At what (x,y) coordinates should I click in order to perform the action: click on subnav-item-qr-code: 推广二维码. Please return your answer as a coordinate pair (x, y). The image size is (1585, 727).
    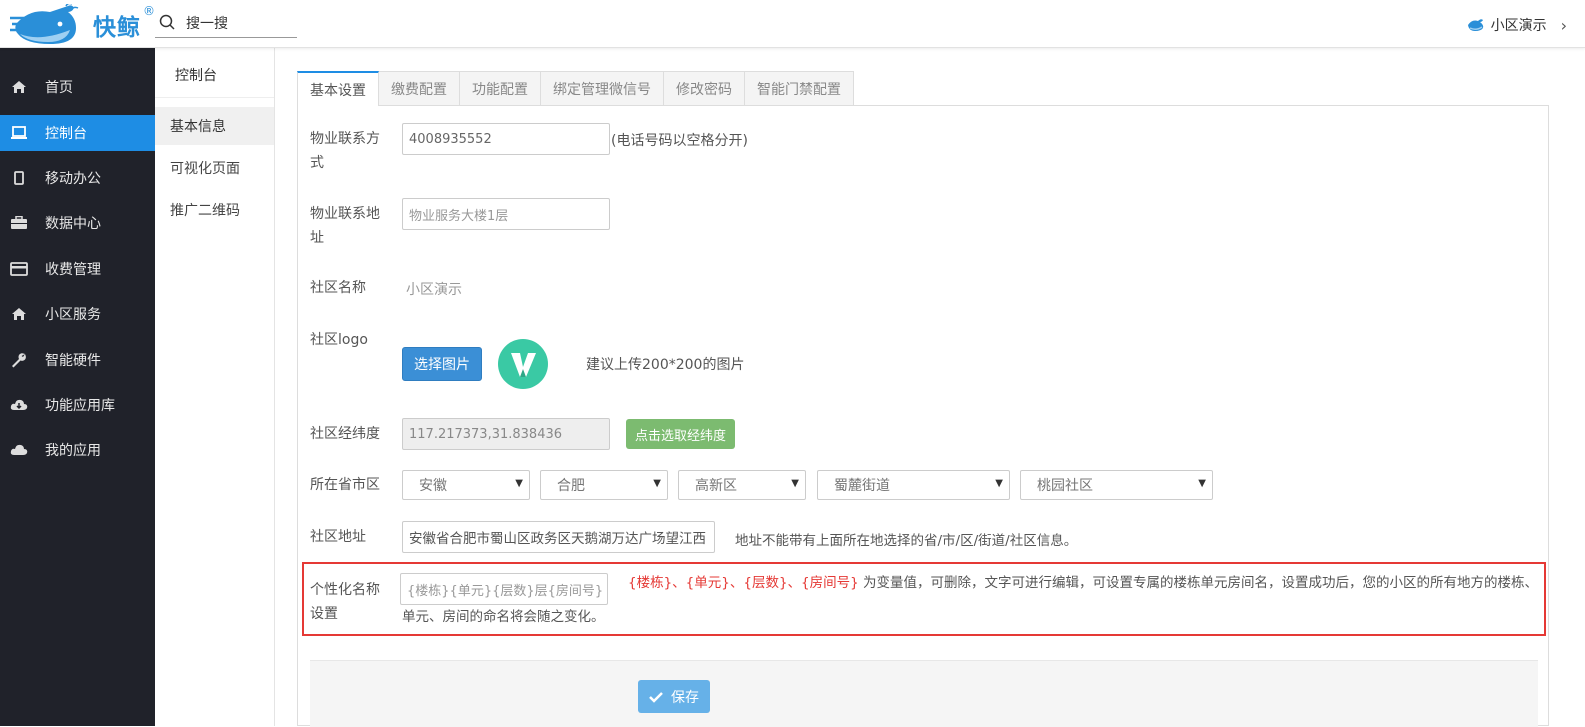
    Looking at the image, I should click on (214, 210).